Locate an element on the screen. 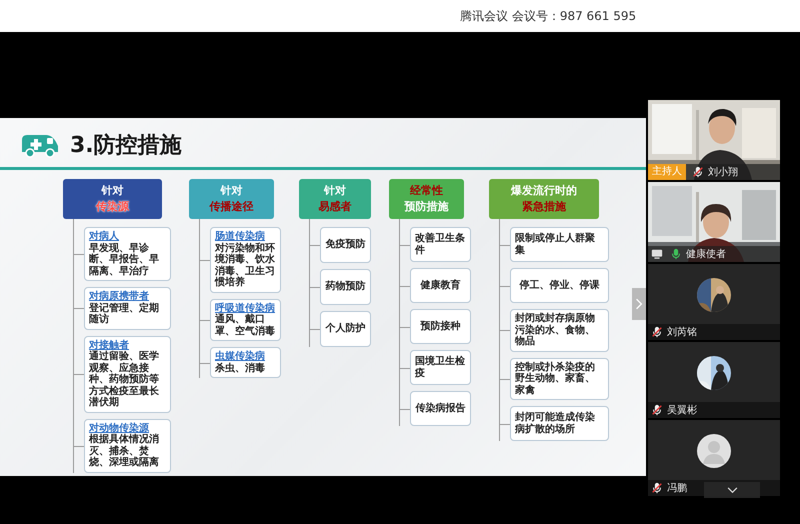 The width and height of the screenshot is (800, 524). card-text: 免疫预防 is located at coordinates (346, 245).